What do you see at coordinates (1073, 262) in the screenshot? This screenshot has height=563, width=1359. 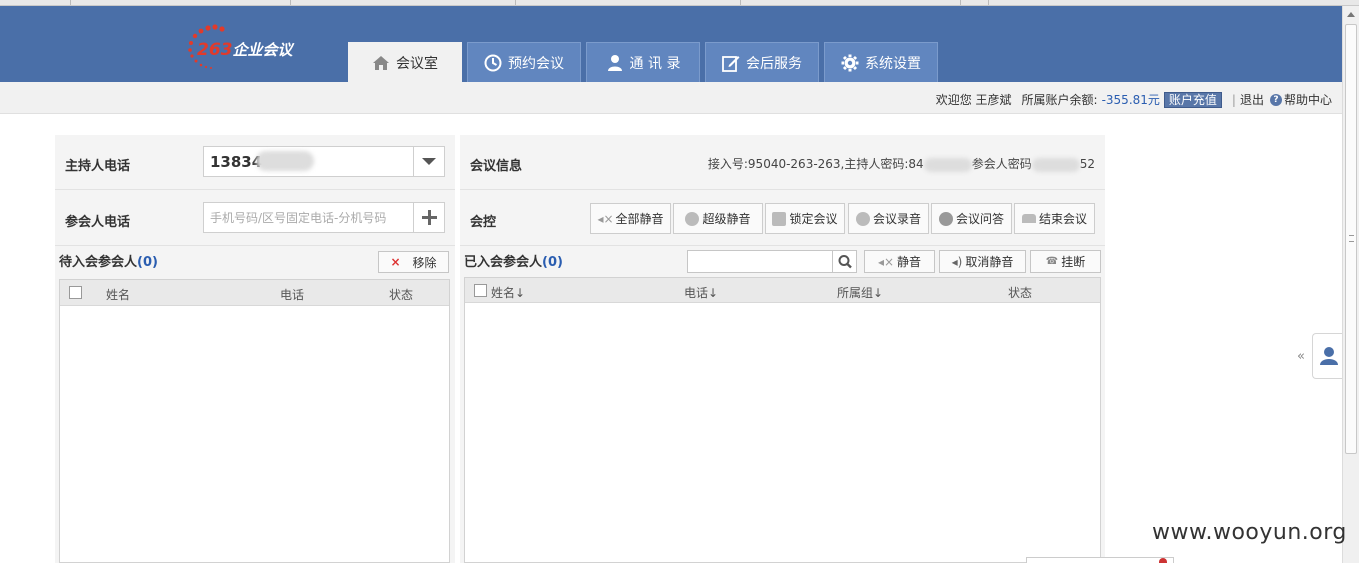 I see `hangup-label: 挂断` at bounding box center [1073, 262].